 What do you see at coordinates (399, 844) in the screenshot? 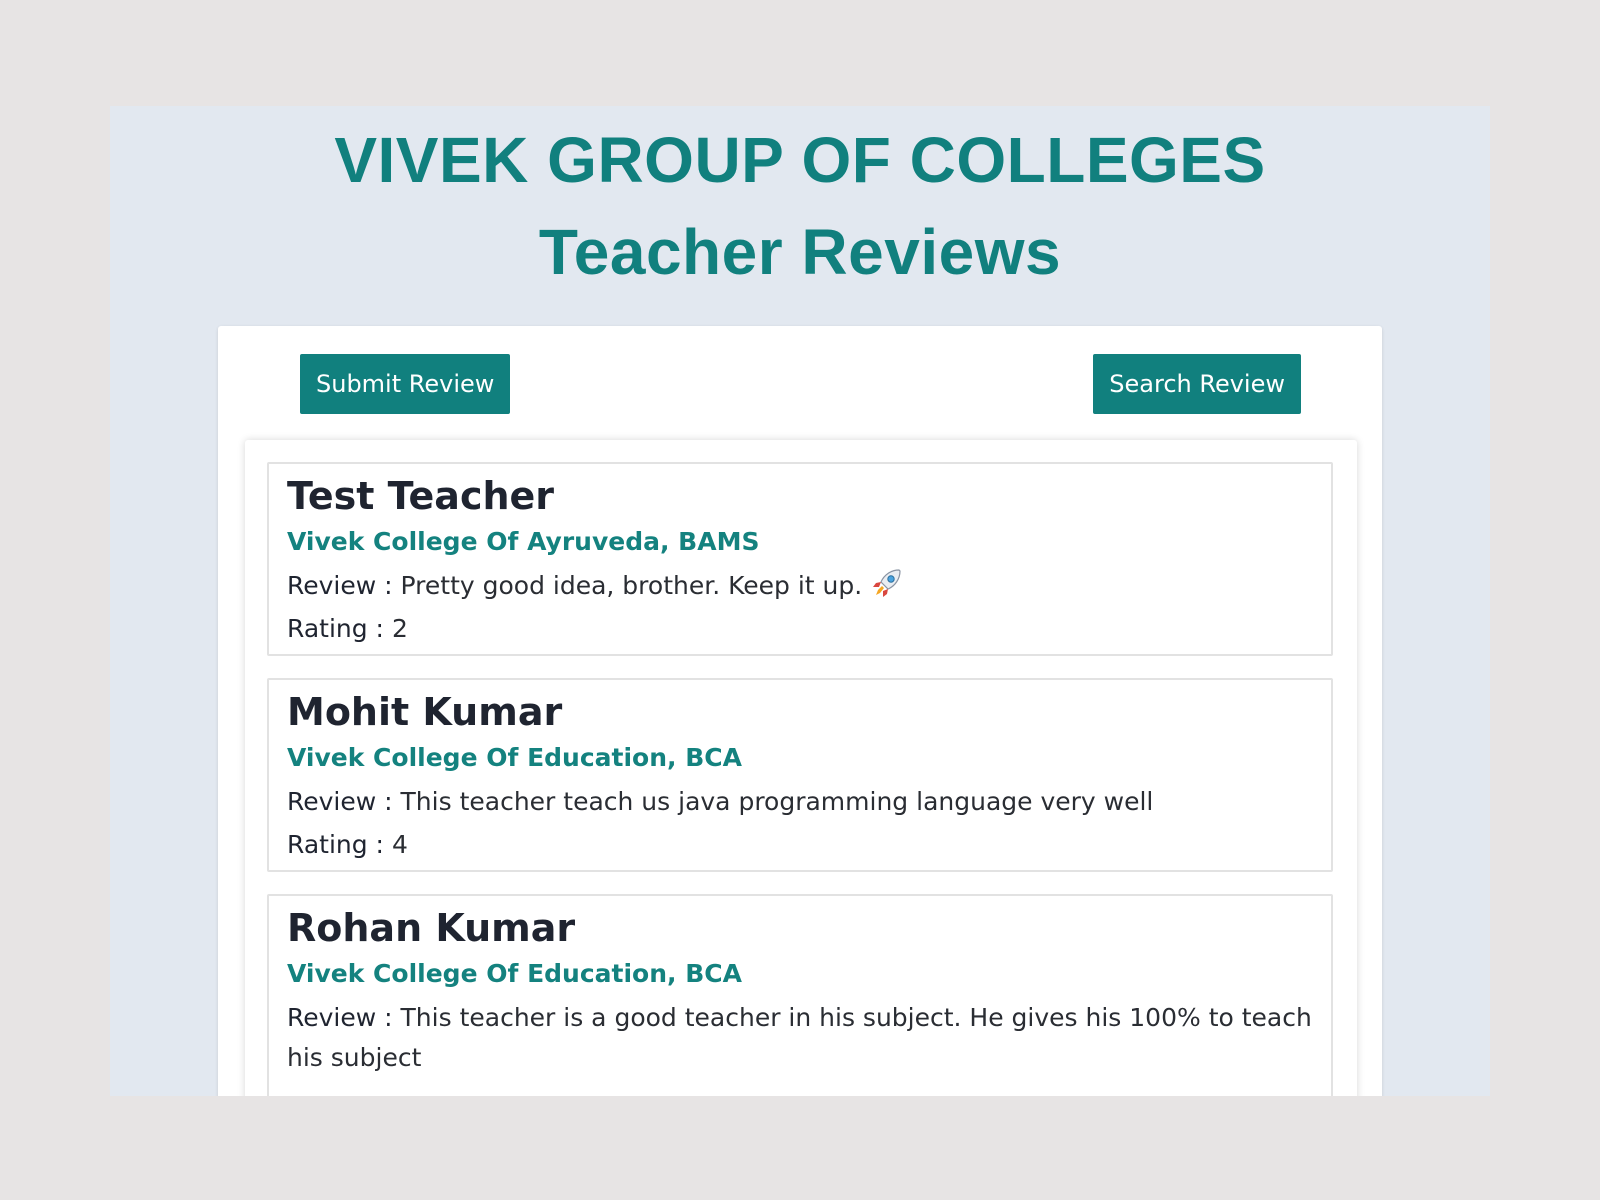
I see `rating-value: 4` at bounding box center [399, 844].